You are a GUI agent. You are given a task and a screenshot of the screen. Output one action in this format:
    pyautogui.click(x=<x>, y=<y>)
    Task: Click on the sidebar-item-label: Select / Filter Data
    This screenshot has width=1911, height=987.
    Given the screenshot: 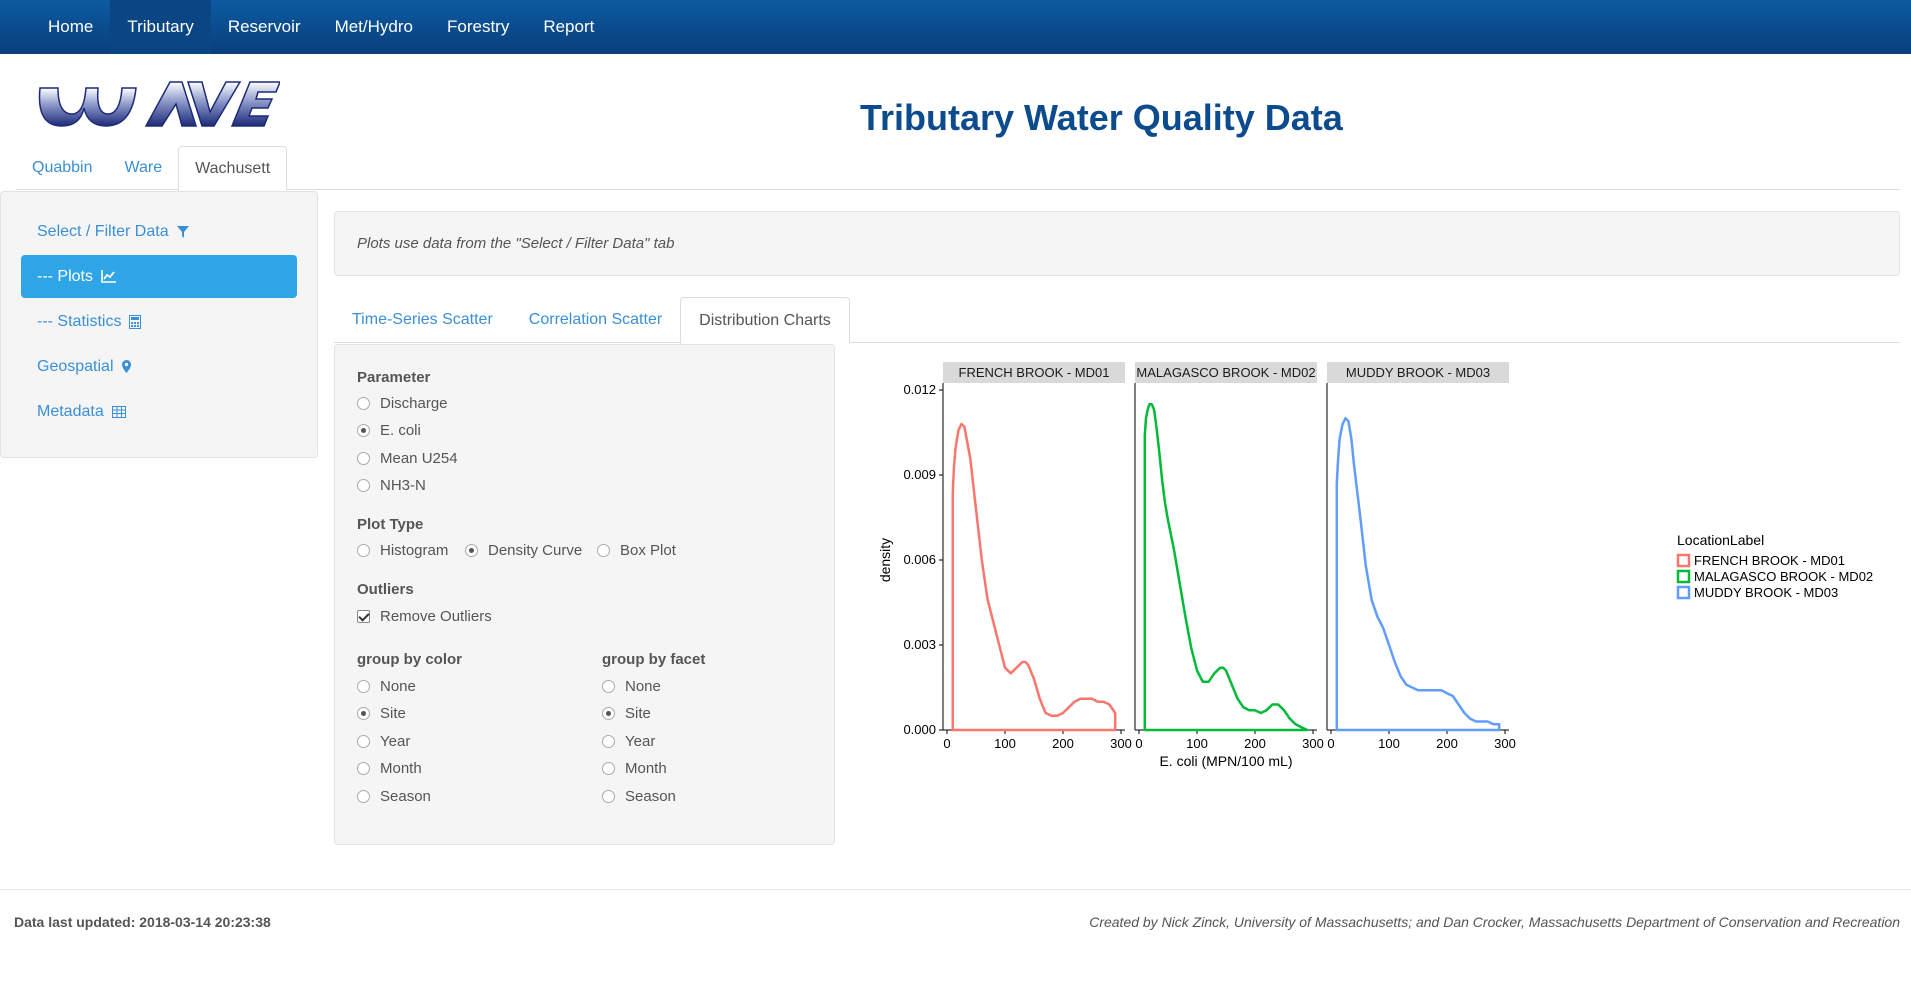 What is the action you would take?
    pyautogui.click(x=103, y=231)
    